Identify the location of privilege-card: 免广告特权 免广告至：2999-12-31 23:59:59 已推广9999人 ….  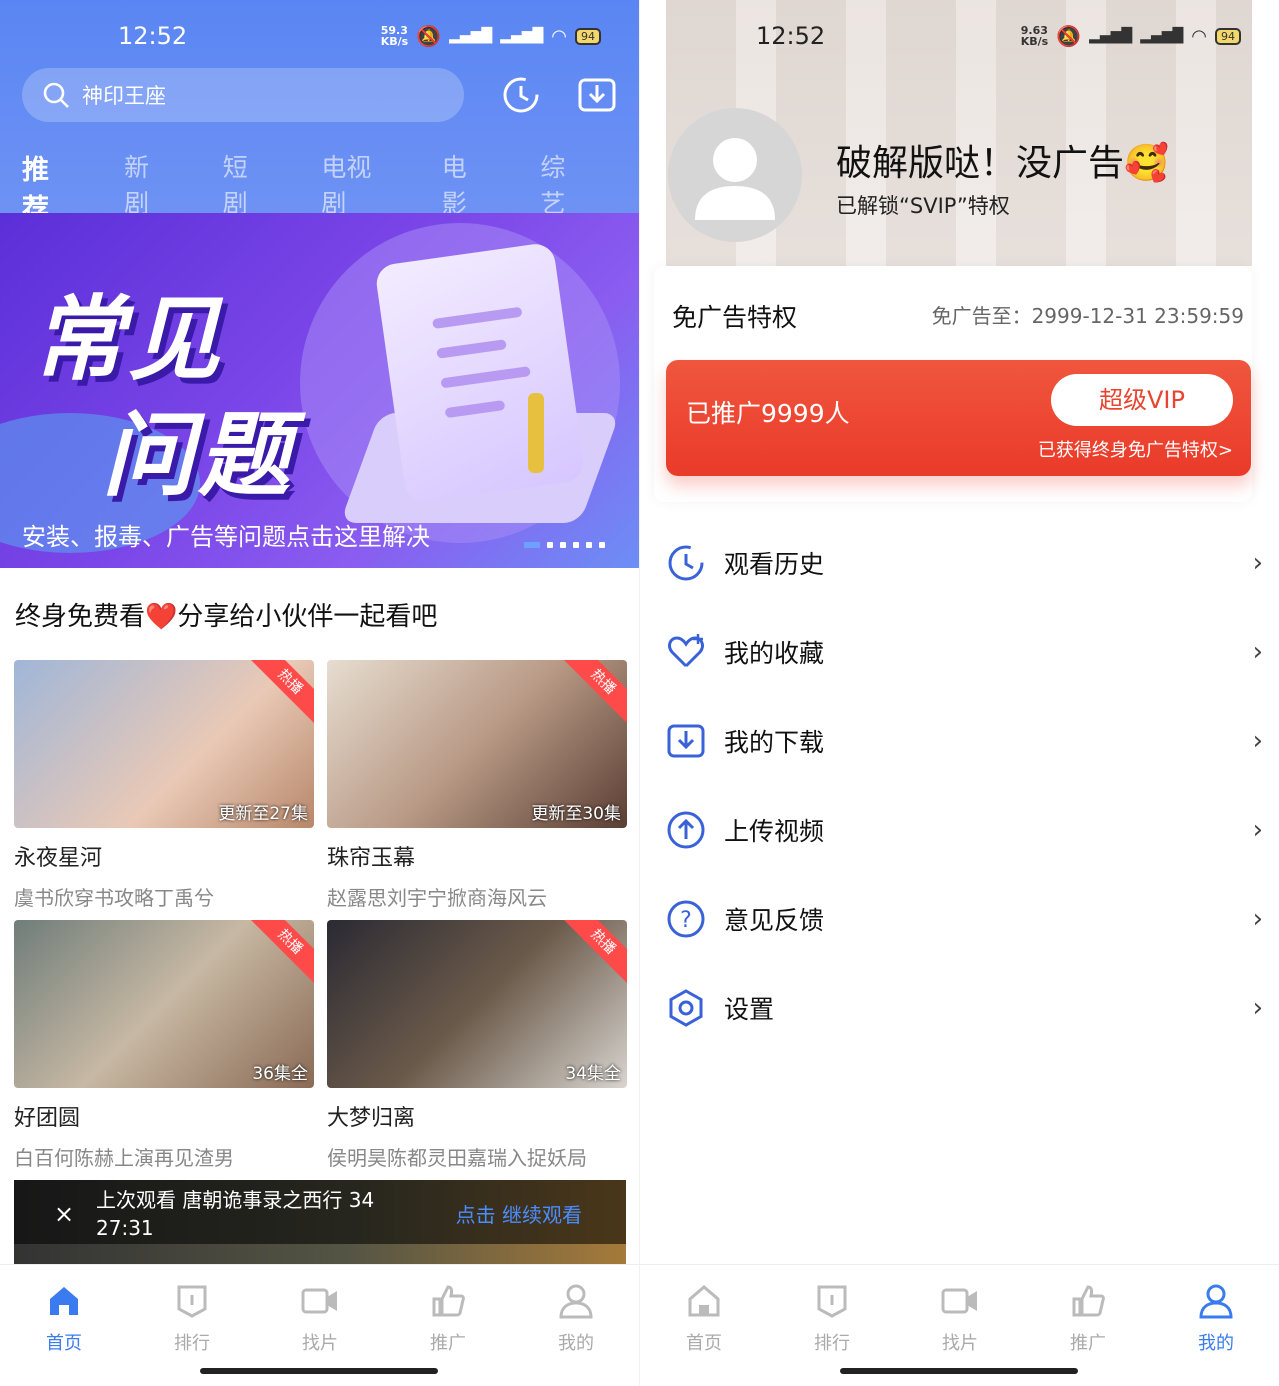
(953, 384).